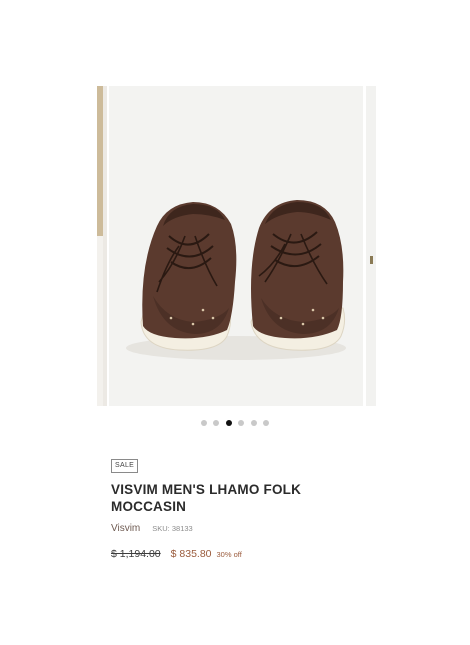  What do you see at coordinates (236, 280) in the screenshot?
I see `moccasin-shoes-image` at bounding box center [236, 280].